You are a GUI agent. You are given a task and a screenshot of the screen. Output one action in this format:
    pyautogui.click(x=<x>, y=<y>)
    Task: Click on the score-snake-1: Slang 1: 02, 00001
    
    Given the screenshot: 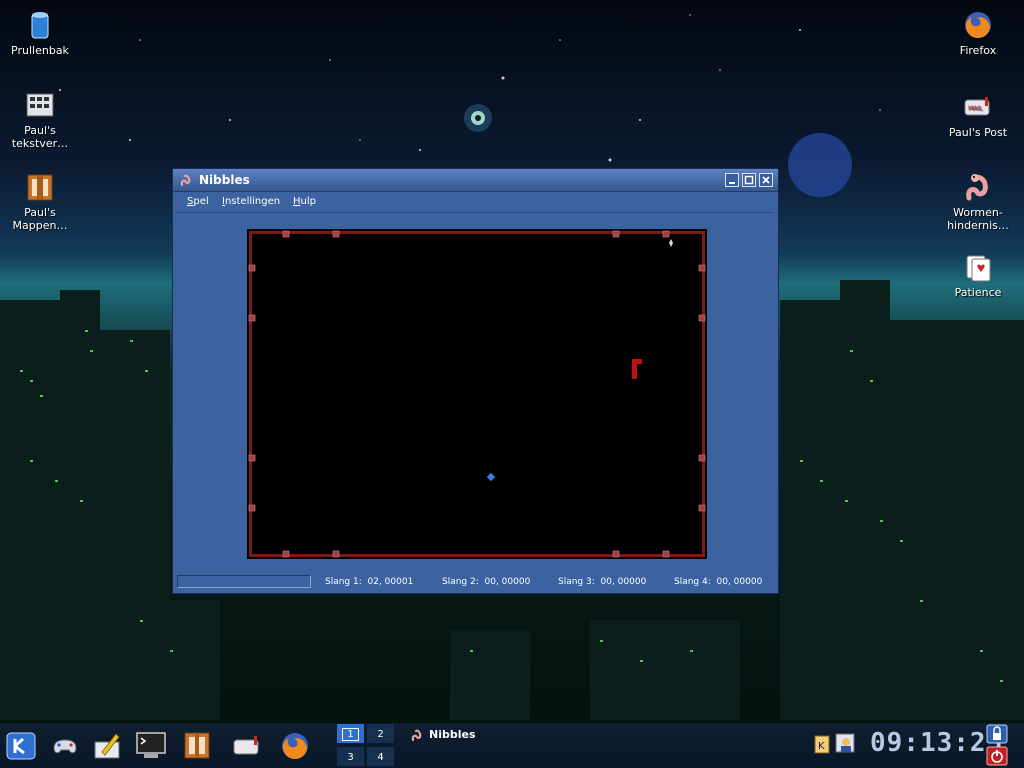 What is the action you would take?
    pyautogui.click(x=369, y=582)
    